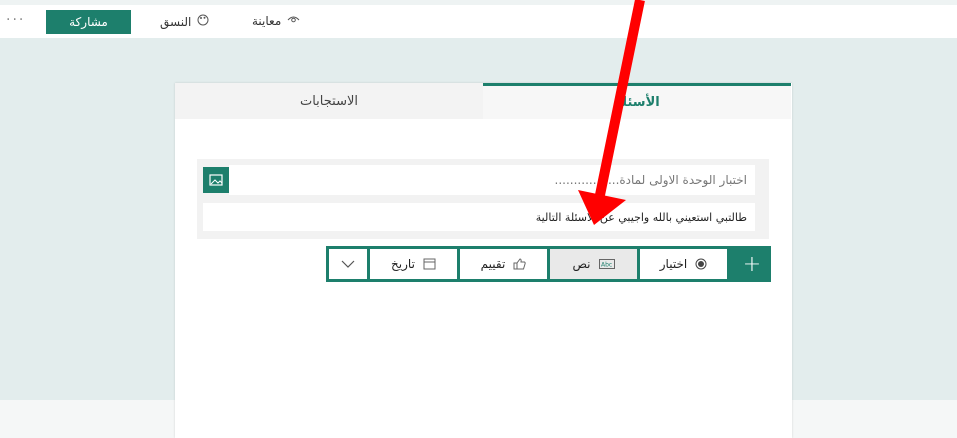 The width and height of the screenshot is (957, 438). I want to click on palette-icon, so click(203, 21).